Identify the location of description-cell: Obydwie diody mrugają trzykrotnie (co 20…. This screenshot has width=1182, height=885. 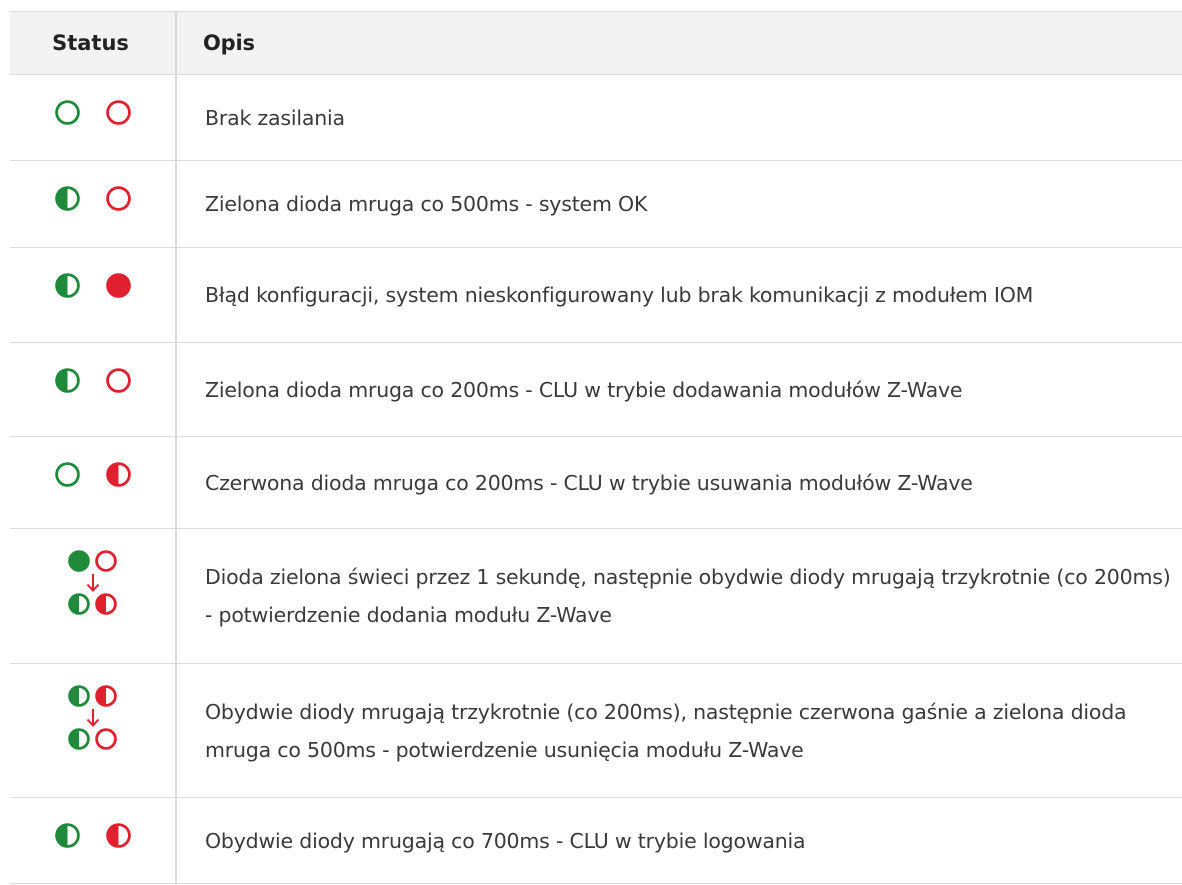
(666, 730).